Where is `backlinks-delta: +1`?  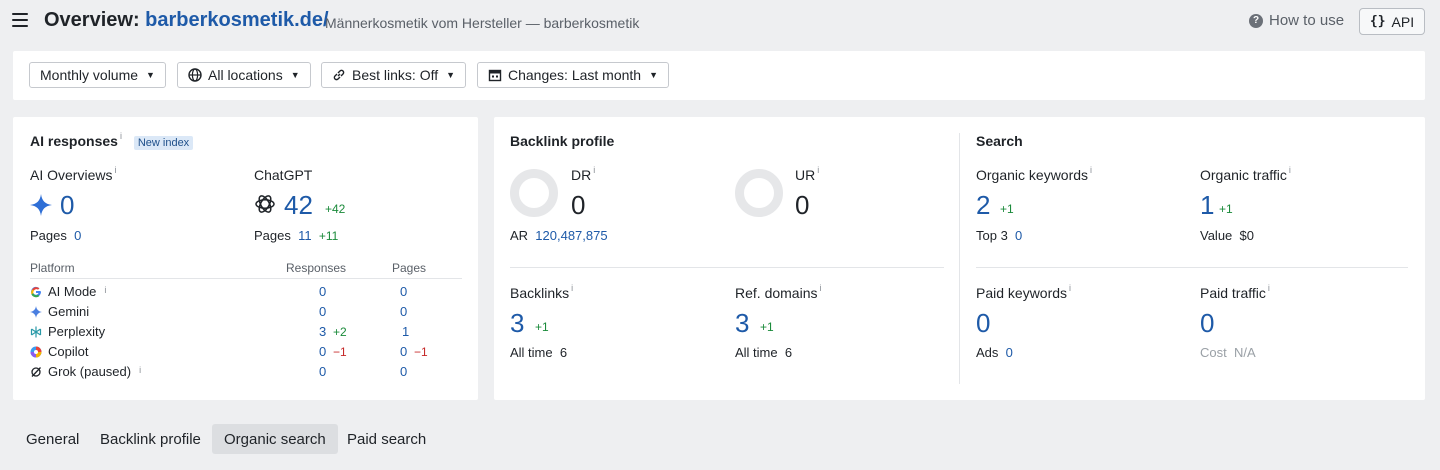
backlinks-delta: +1 is located at coordinates (542, 327).